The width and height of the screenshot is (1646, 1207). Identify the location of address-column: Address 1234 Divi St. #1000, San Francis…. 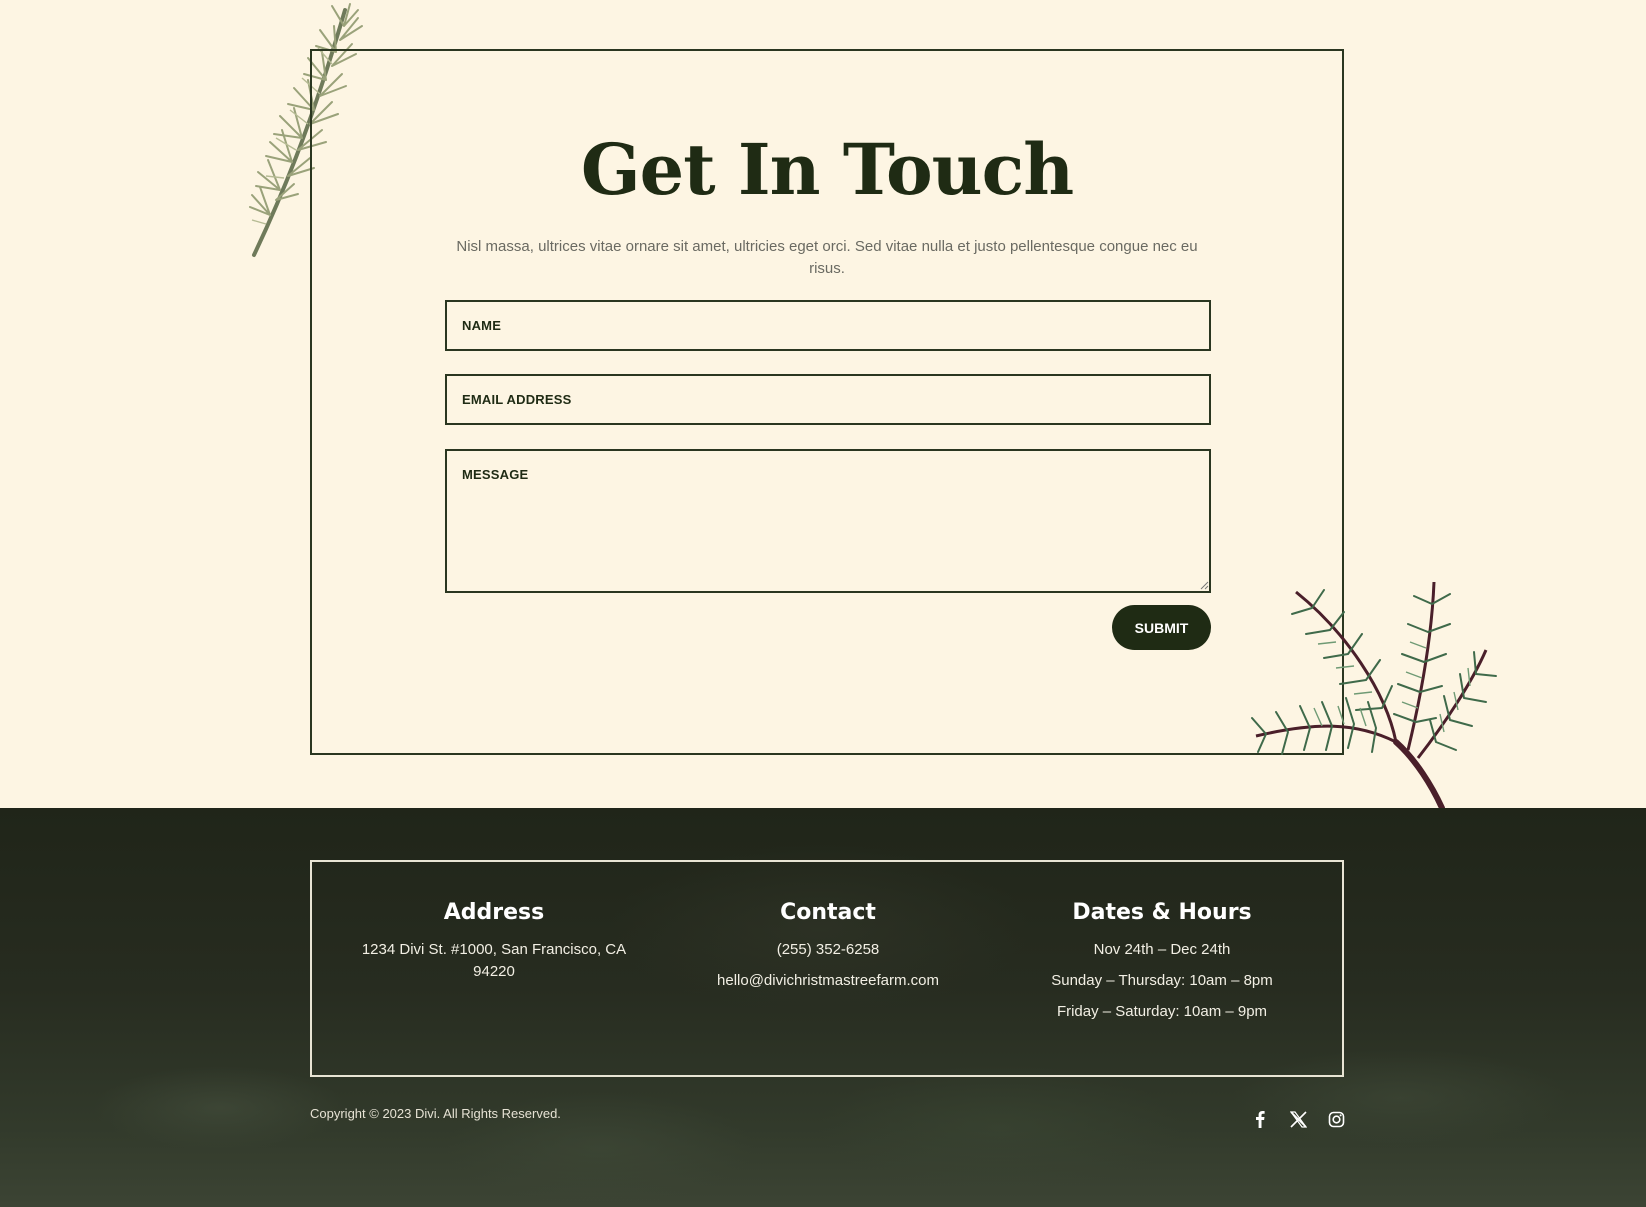
(494, 946).